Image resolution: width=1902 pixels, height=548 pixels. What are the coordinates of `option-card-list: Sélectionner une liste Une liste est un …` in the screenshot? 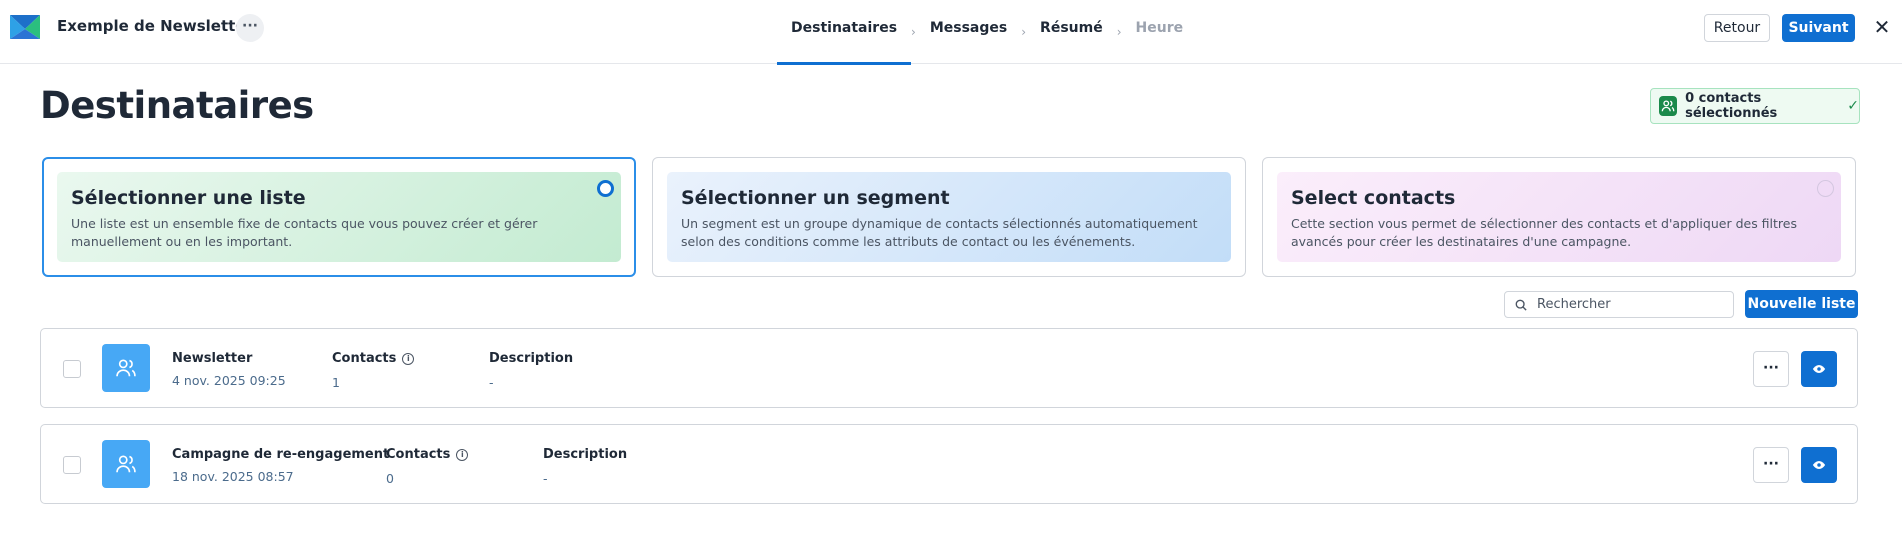 It's located at (339, 217).